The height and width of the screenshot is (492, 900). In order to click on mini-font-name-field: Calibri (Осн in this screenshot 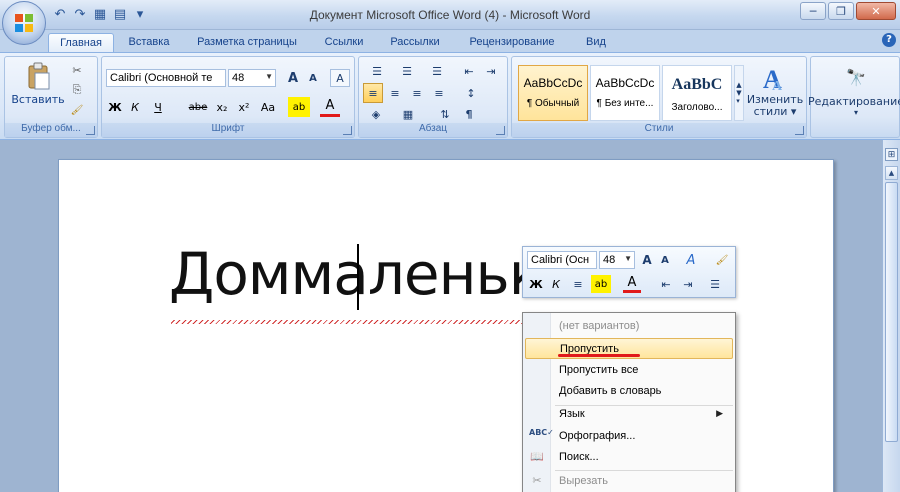, I will do `click(562, 260)`.